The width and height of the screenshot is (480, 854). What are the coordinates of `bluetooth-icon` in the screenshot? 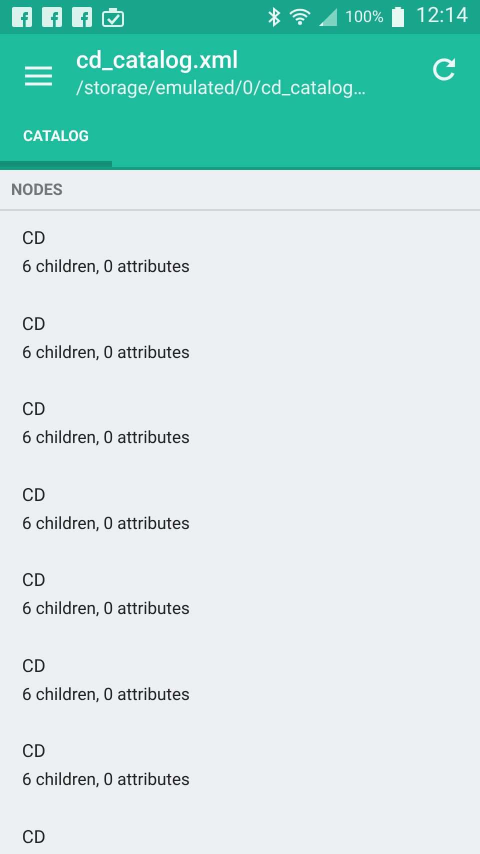 It's located at (274, 17).